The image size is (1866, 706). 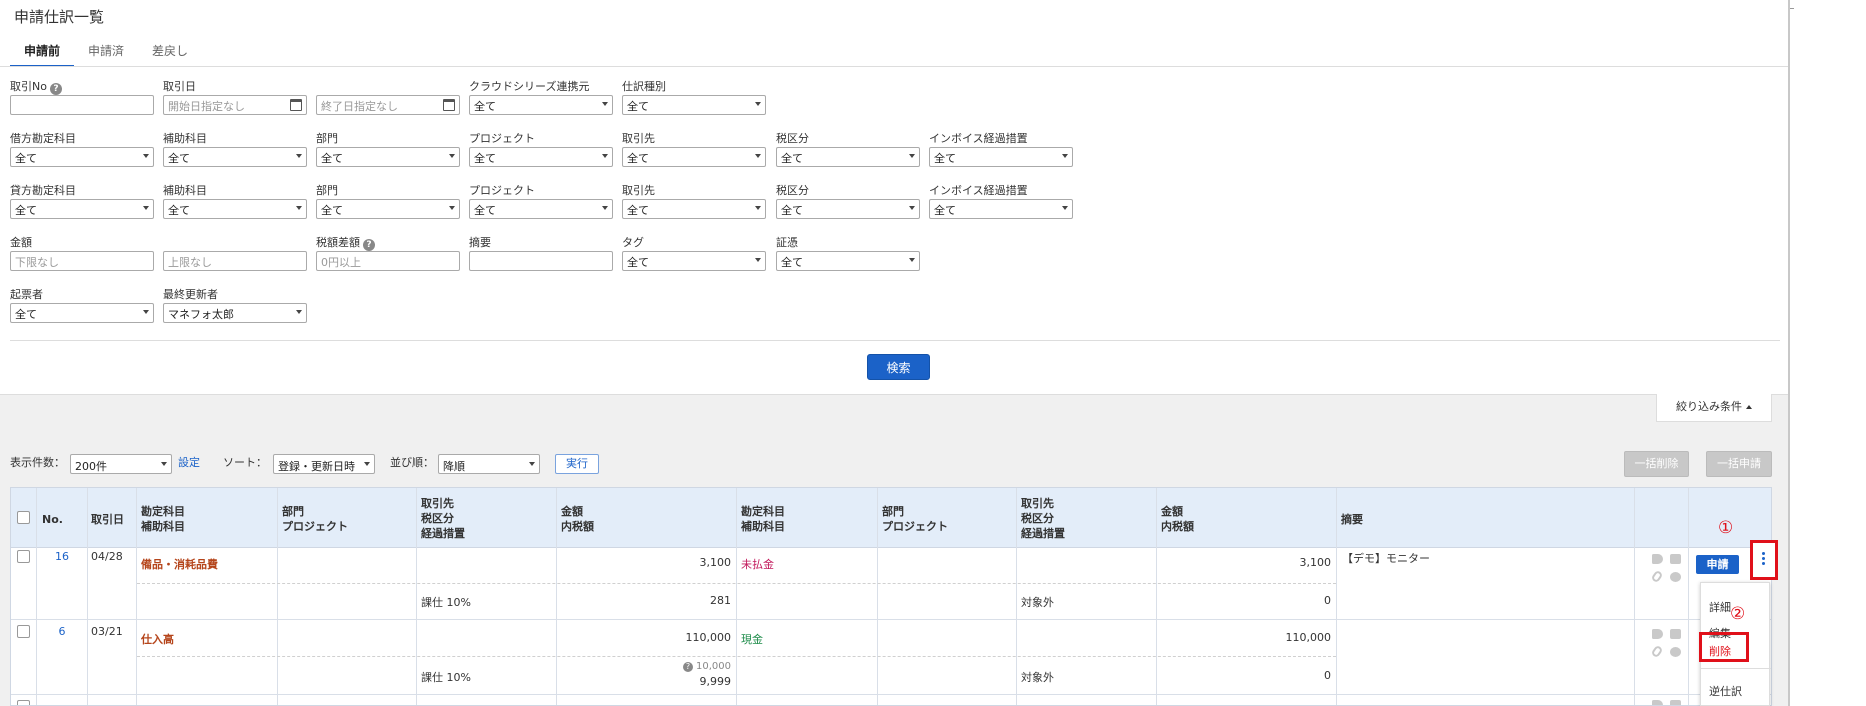 What do you see at coordinates (82, 313) in the screenshot?
I see `creator-select: 全て` at bounding box center [82, 313].